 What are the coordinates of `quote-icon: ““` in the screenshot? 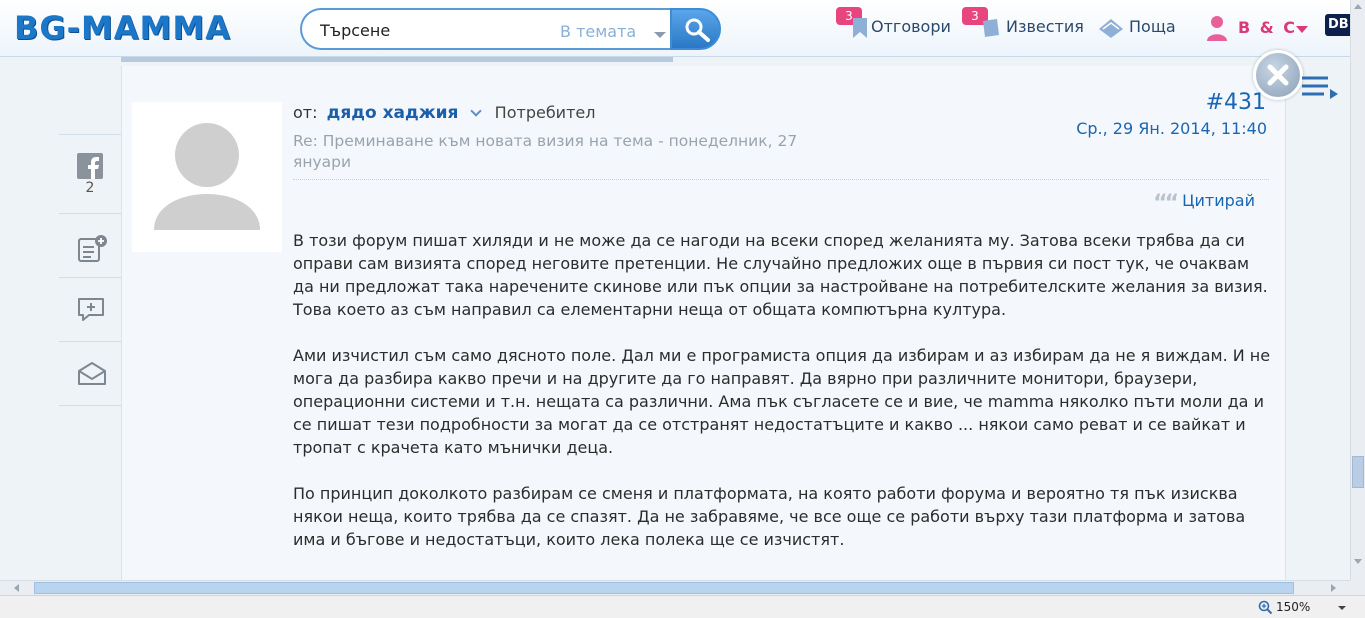 It's located at (1166, 203).